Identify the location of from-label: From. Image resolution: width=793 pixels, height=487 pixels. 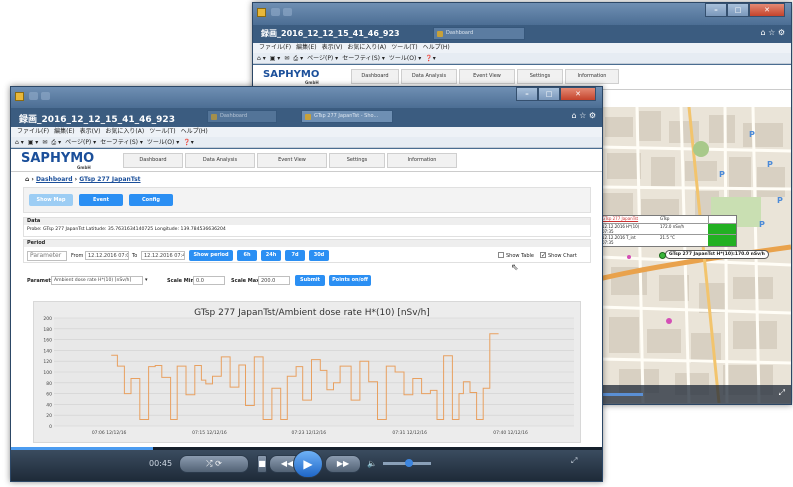
(77, 256).